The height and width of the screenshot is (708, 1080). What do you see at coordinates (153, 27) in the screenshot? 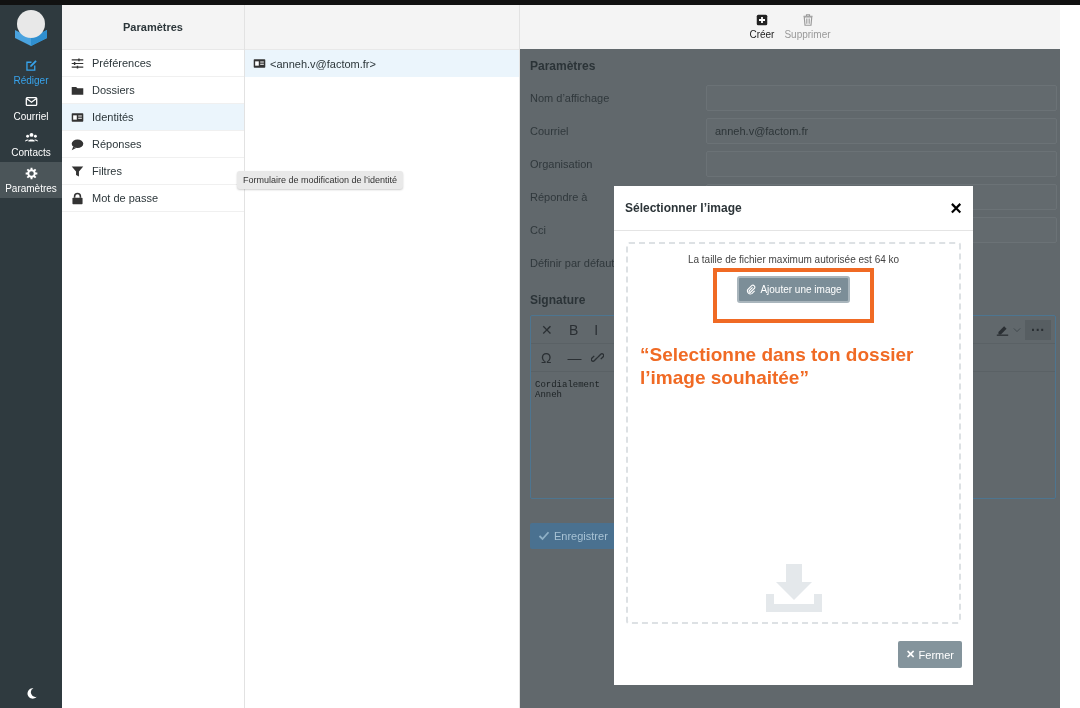
I see `column-header: Paramètres` at bounding box center [153, 27].